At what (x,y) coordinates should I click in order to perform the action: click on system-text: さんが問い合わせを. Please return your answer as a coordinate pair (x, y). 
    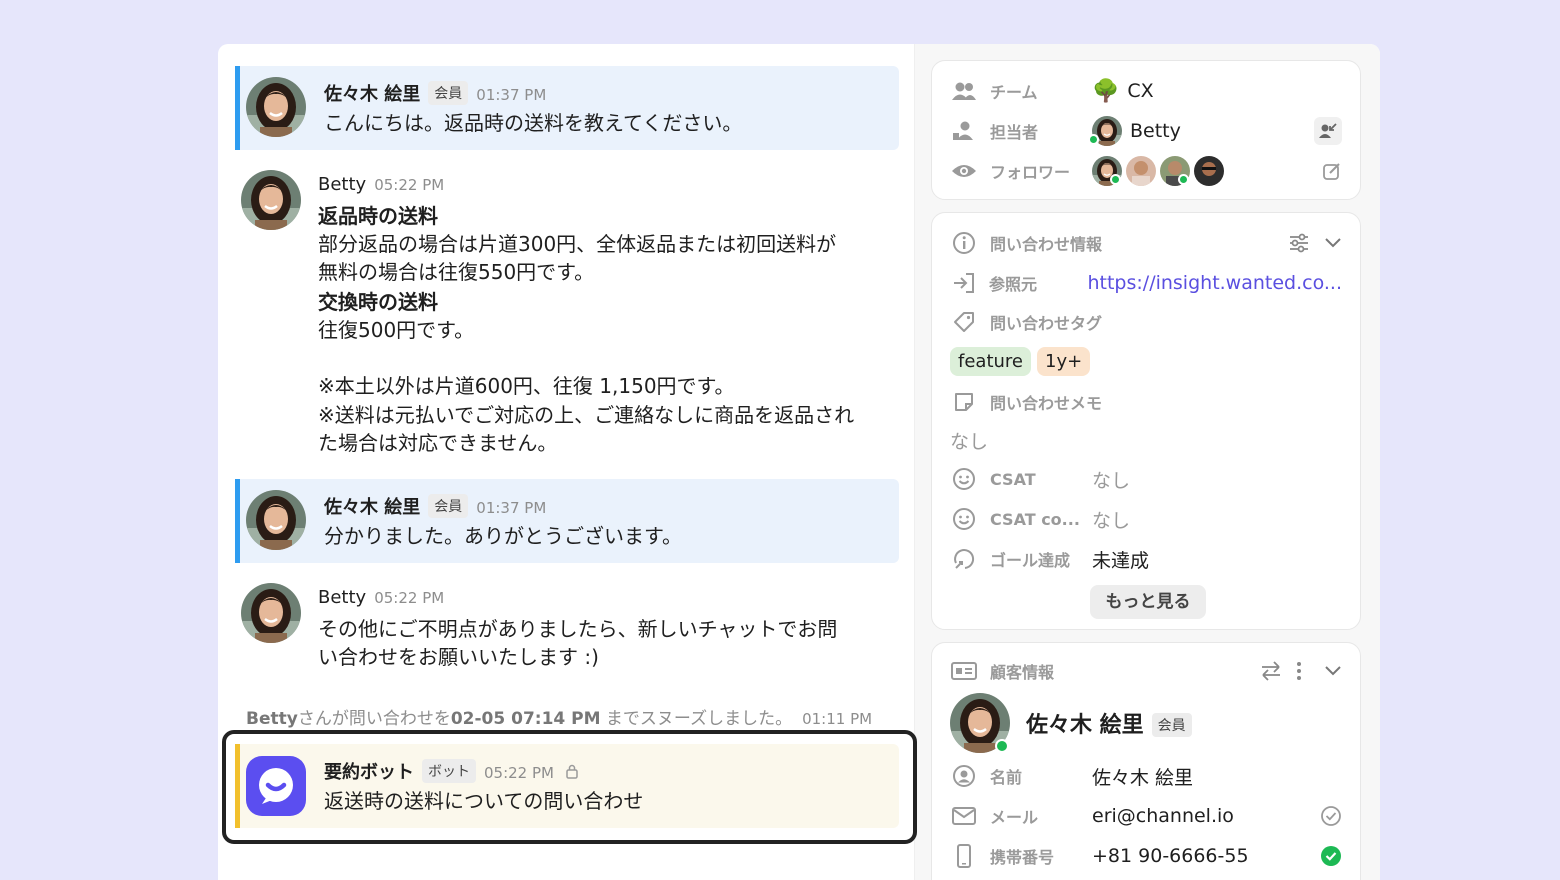
    Looking at the image, I should click on (374, 719).